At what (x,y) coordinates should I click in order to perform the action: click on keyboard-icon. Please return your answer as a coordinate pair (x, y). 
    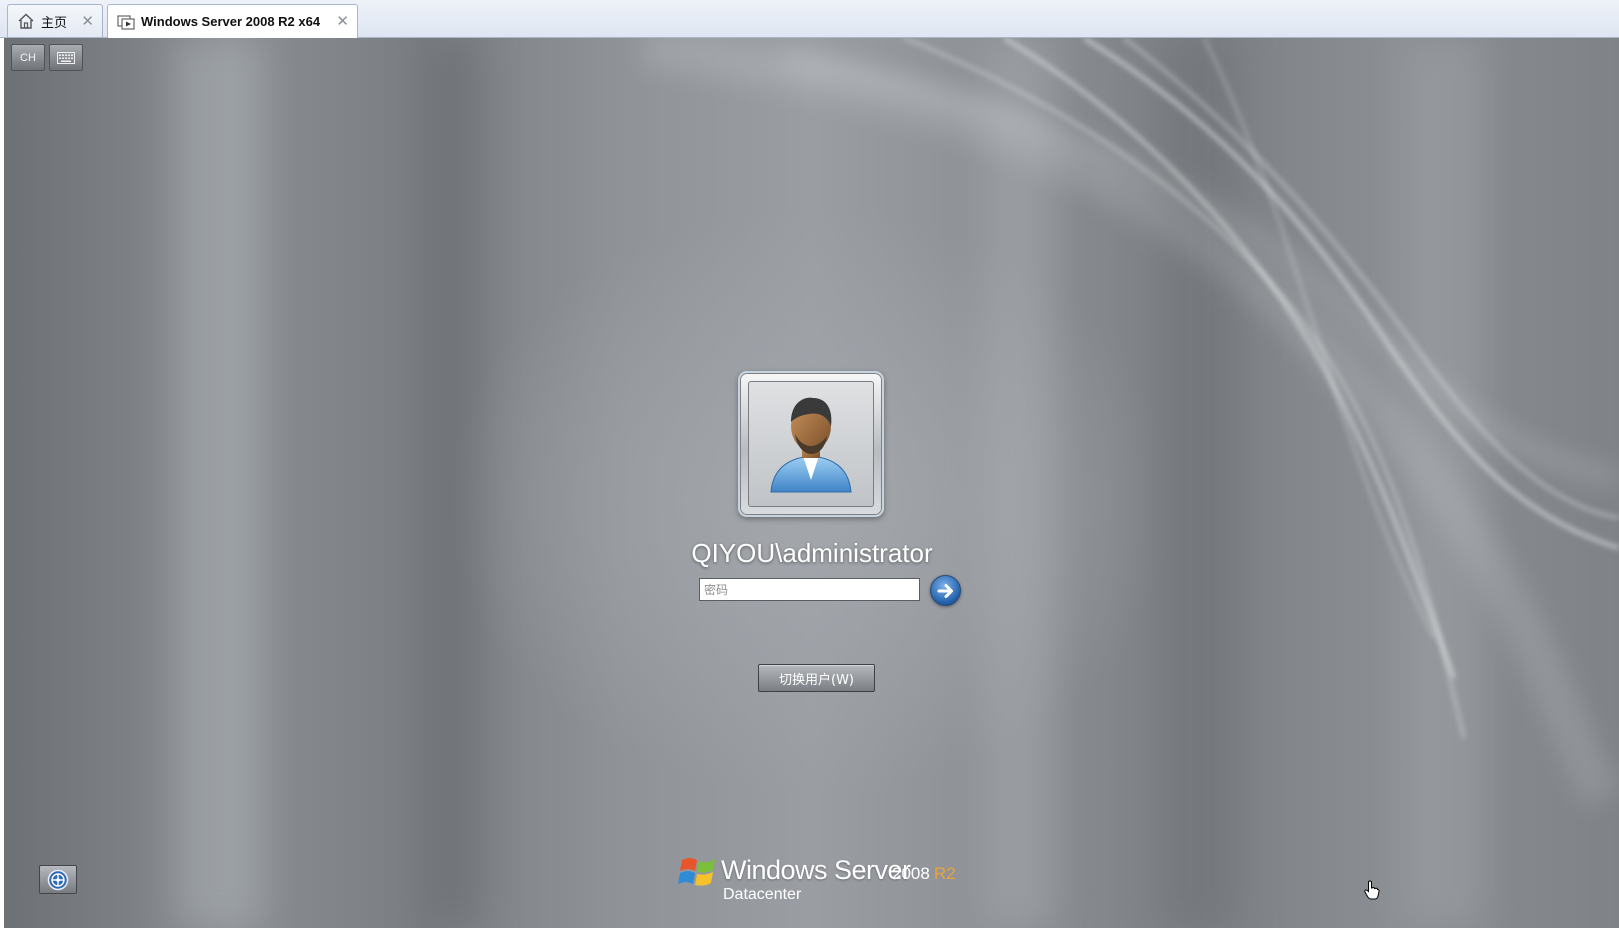
    Looking at the image, I should click on (66, 57).